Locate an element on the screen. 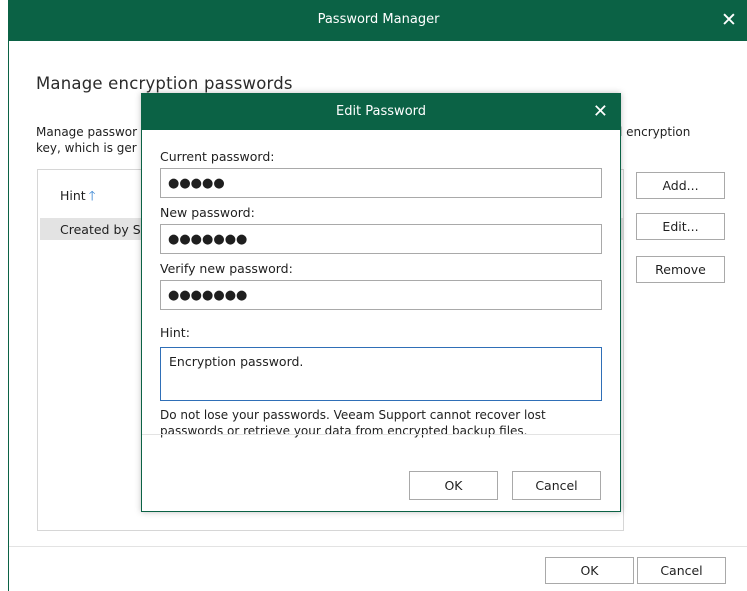 This screenshot has width=747, height=591. close-icon: ✕ is located at coordinates (729, 20).